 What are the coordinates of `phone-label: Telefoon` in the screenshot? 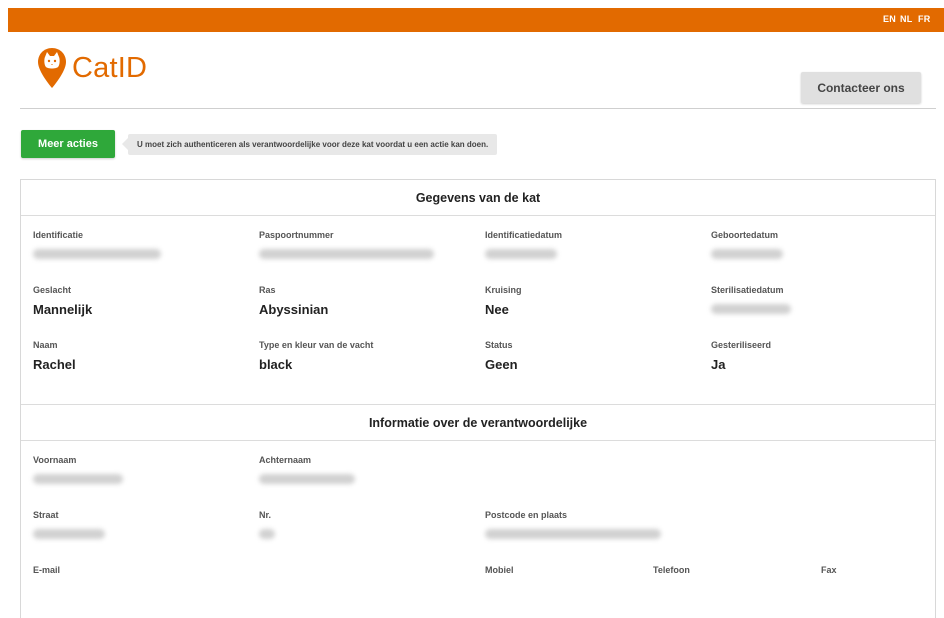 It's located at (671, 570).